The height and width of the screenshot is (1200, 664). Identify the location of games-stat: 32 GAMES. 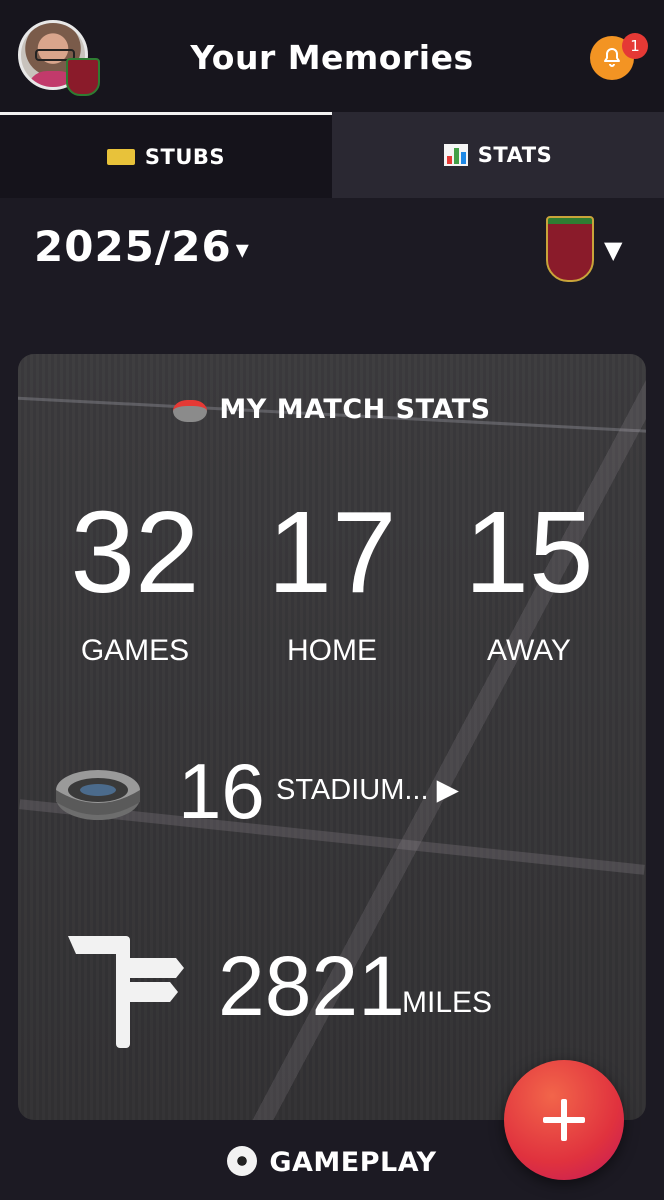
(135, 581).